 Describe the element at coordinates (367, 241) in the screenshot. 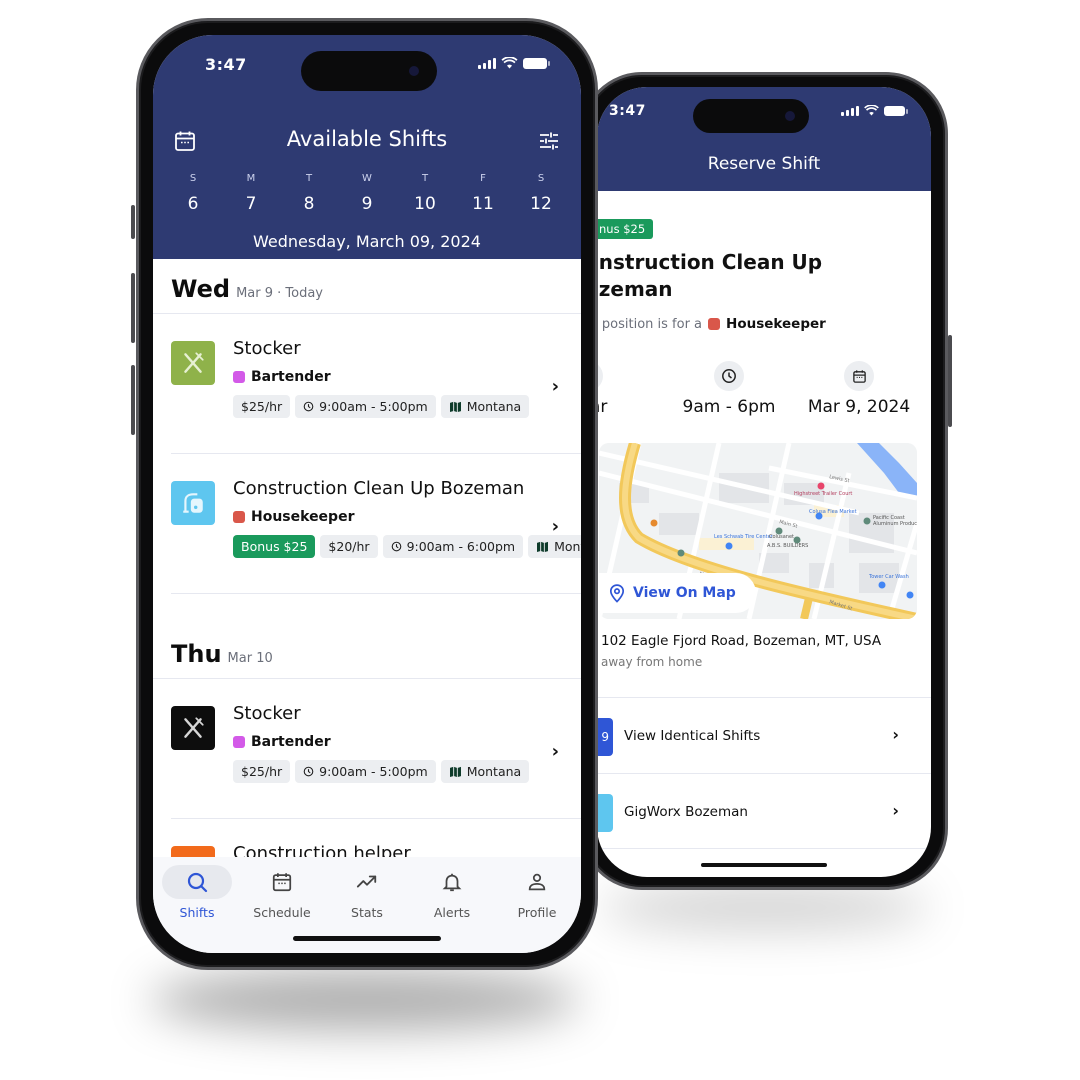

I see `selected-date: Wednesday, March 09, 2024` at that location.